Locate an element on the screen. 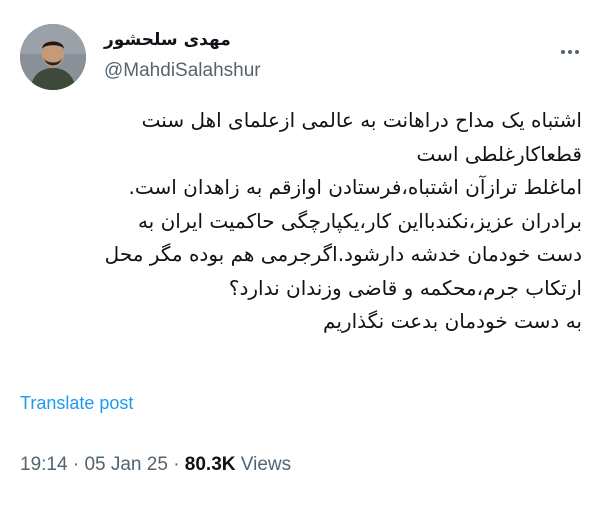  author-display-name: مهدی سلحشور is located at coordinates (167, 40).